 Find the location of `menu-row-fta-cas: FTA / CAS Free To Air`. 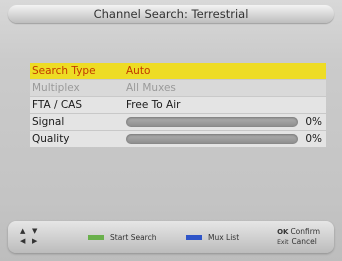

menu-row-fta-cas: FTA / CAS Free To Air is located at coordinates (178, 105).